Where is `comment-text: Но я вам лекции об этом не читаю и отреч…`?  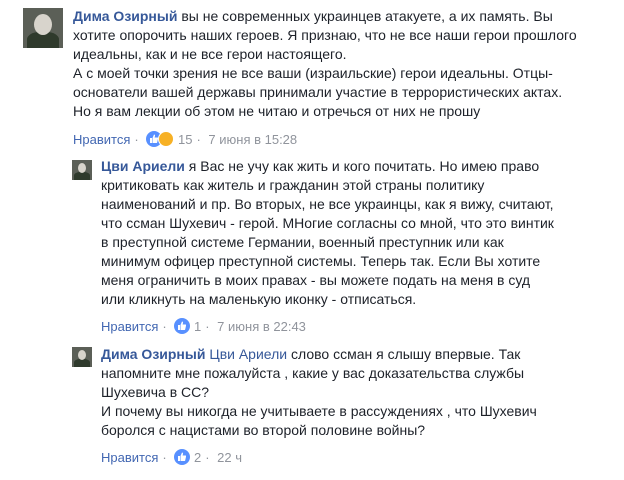 comment-text: Но я вам лекции об этом не читаю и отреч… is located at coordinates (277, 111).